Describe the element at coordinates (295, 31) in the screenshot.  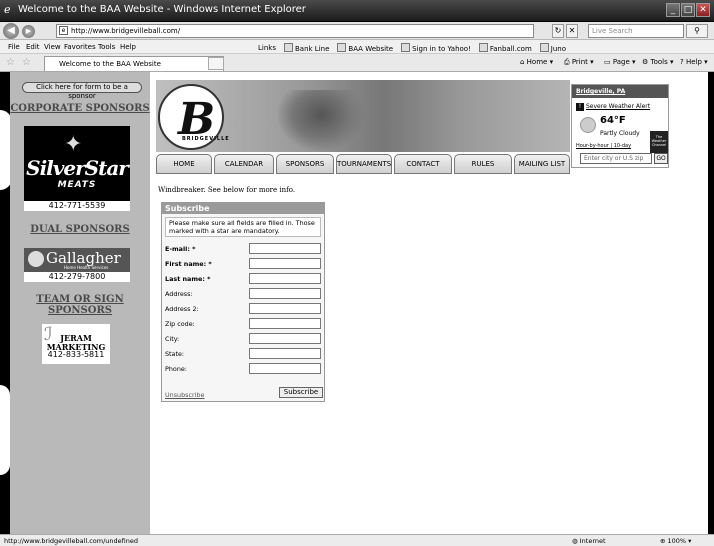
I see `url-field: e http://www.bridgevilleball.com/` at that location.